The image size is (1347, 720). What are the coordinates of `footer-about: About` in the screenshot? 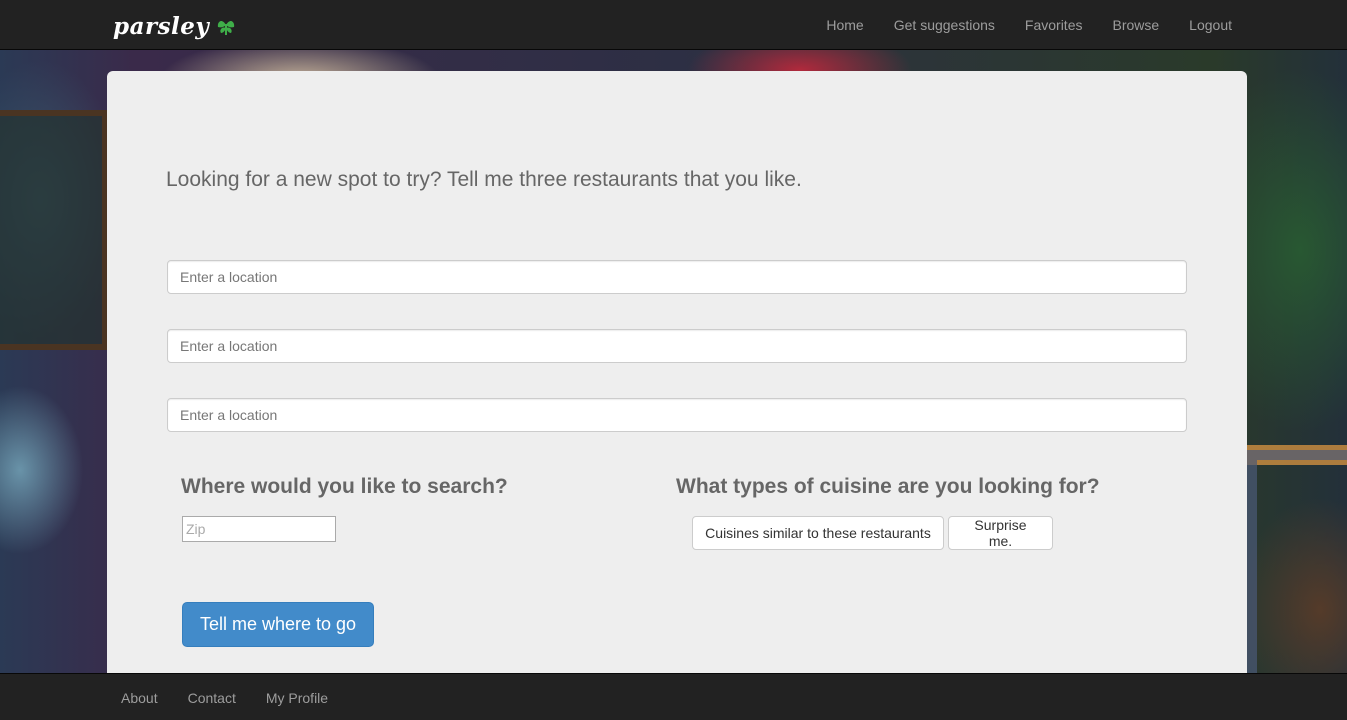 It's located at (139, 698).